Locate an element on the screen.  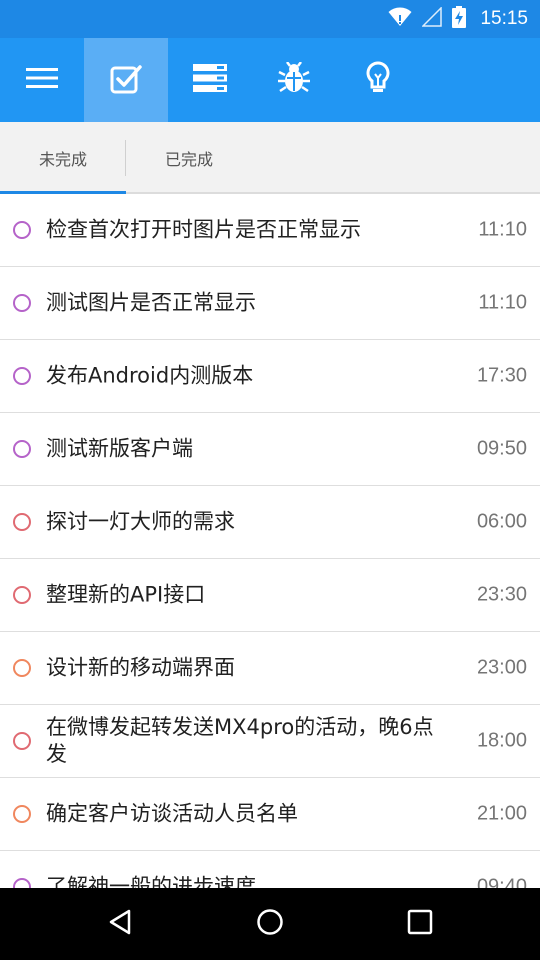
task-time: 09:40 is located at coordinates (501, 882).